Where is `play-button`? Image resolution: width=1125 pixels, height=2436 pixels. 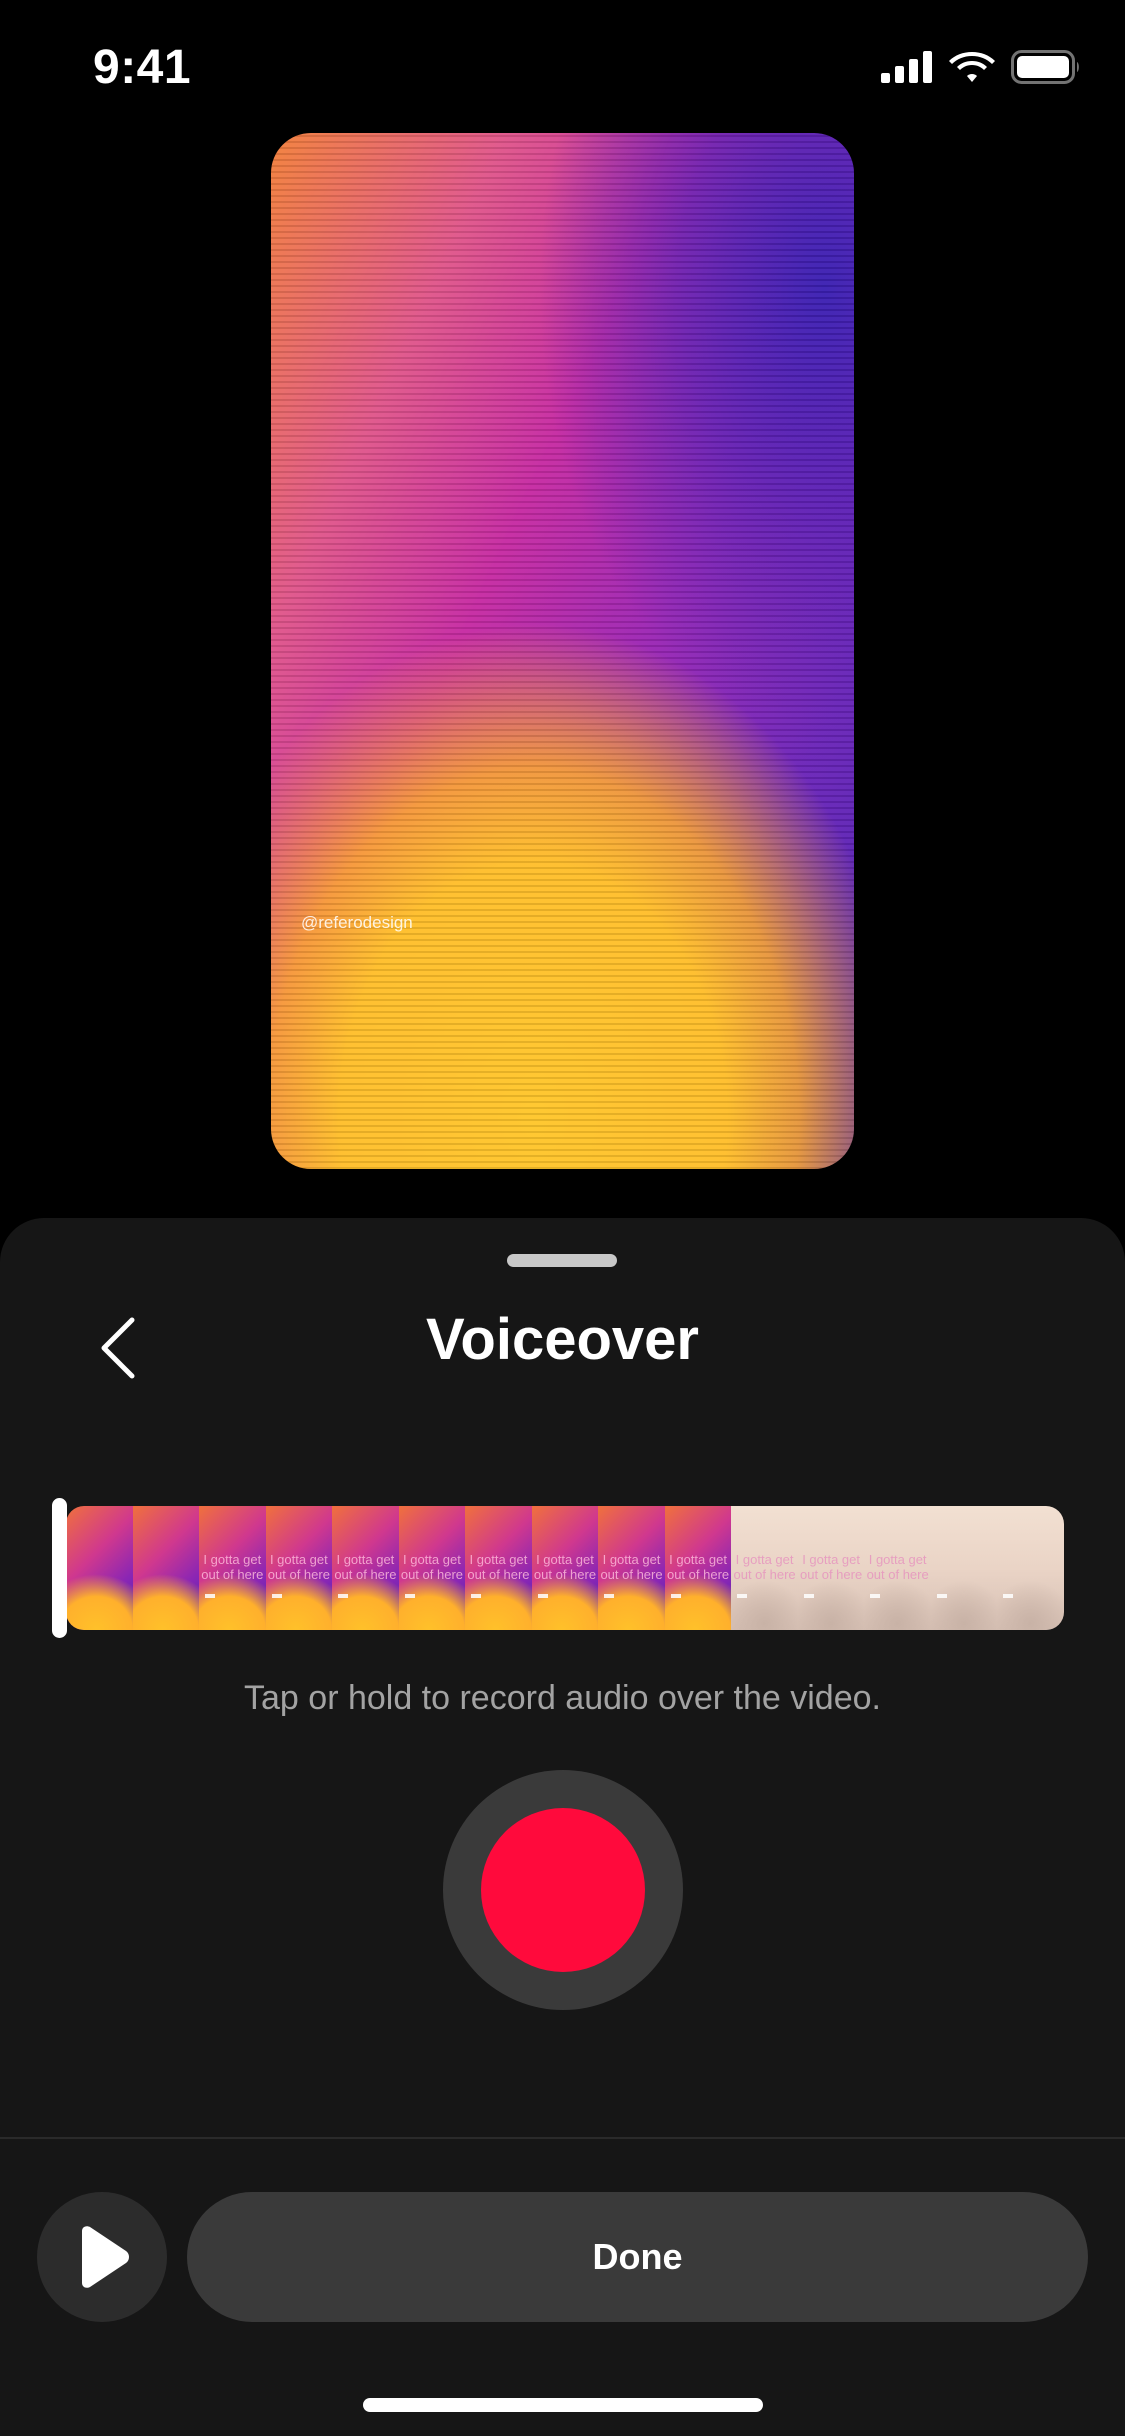
play-button is located at coordinates (102, 2257).